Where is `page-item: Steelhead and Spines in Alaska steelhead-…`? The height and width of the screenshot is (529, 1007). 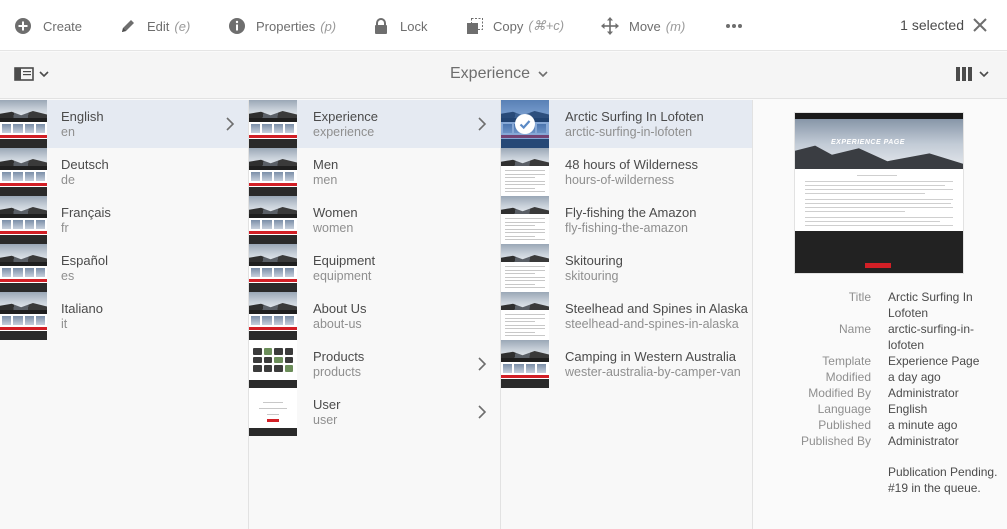
page-item: Steelhead and Spines in Alaska steelhead-… is located at coordinates (626, 316).